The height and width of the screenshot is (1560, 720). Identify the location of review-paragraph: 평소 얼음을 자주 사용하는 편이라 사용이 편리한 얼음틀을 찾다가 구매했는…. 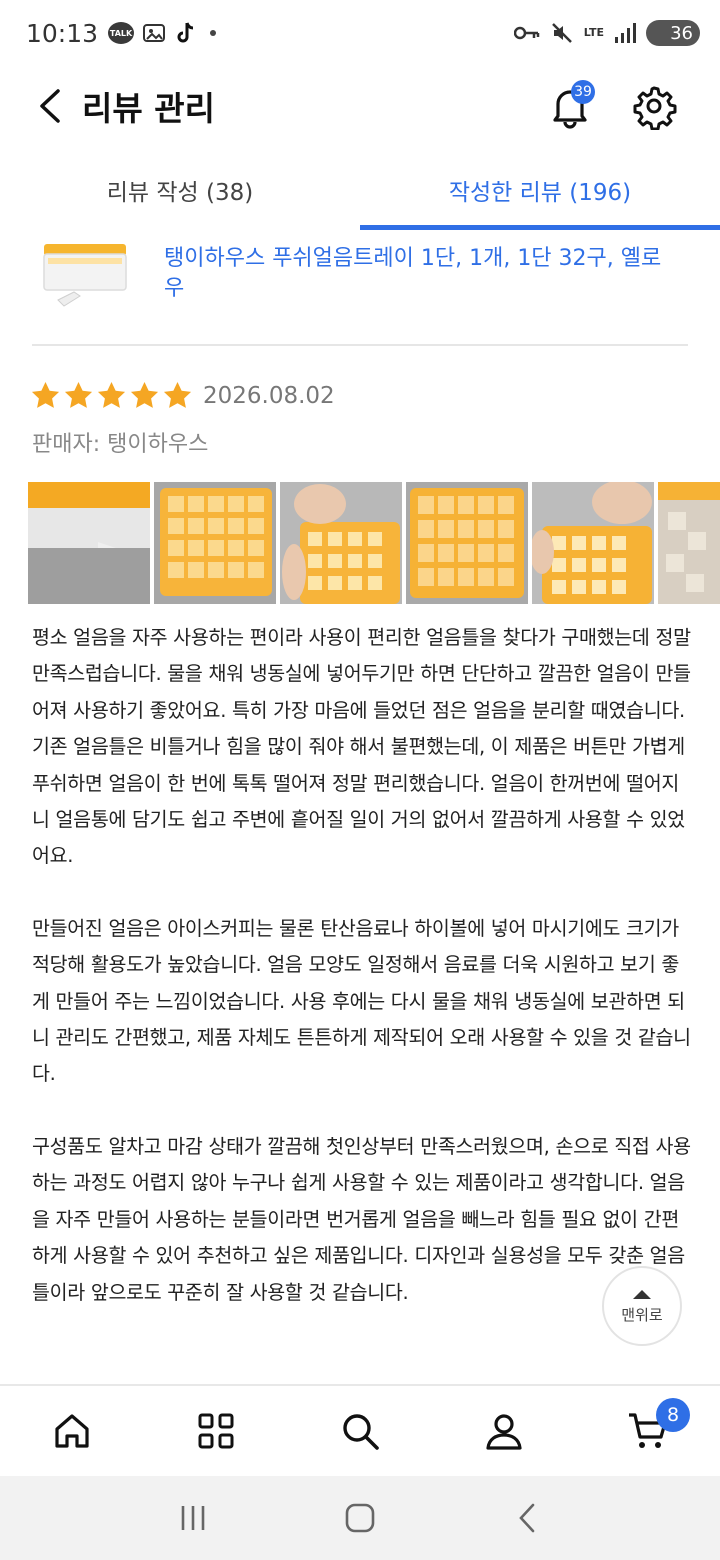
(361, 747).